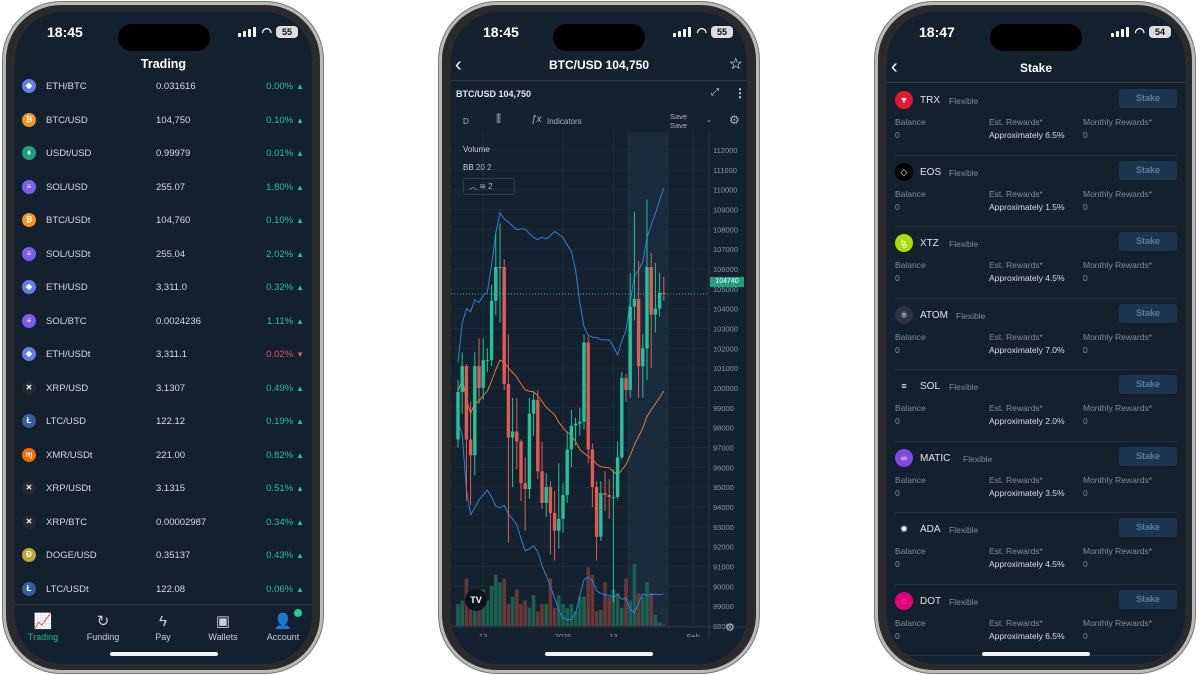  Describe the element at coordinates (103, 621) in the screenshot. I see `refresh-icon: ↻` at that location.